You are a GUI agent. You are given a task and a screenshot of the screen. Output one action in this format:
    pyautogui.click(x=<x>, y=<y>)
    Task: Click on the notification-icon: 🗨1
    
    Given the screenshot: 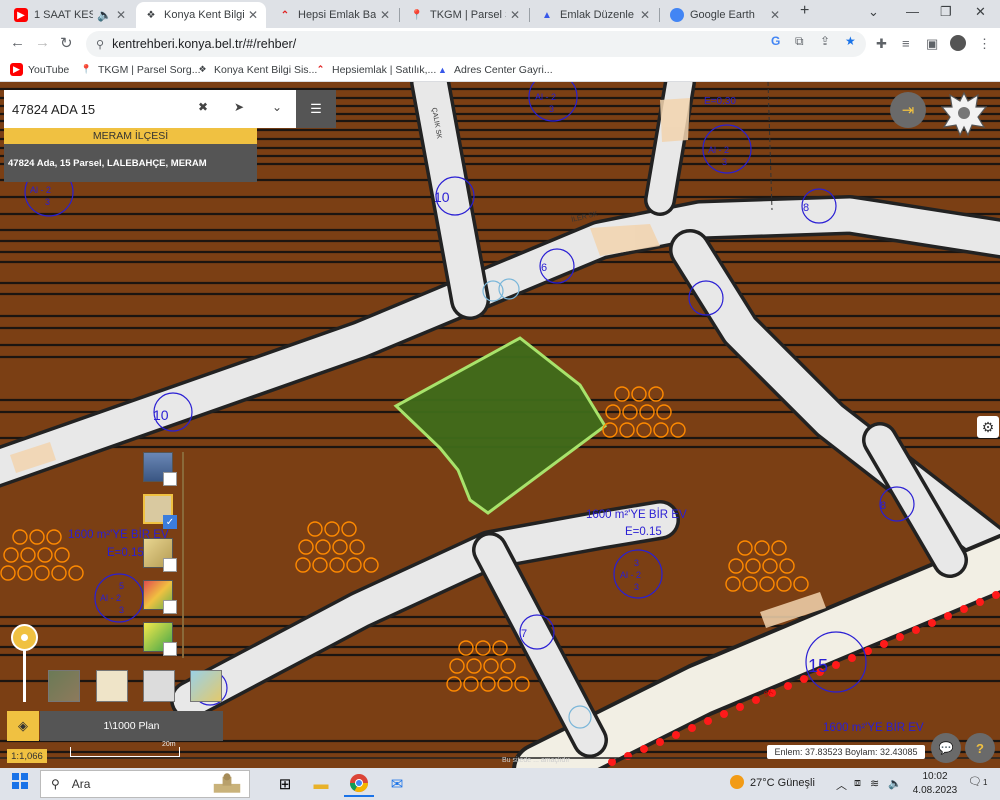 What is the action you would take?
    pyautogui.click(x=977, y=781)
    